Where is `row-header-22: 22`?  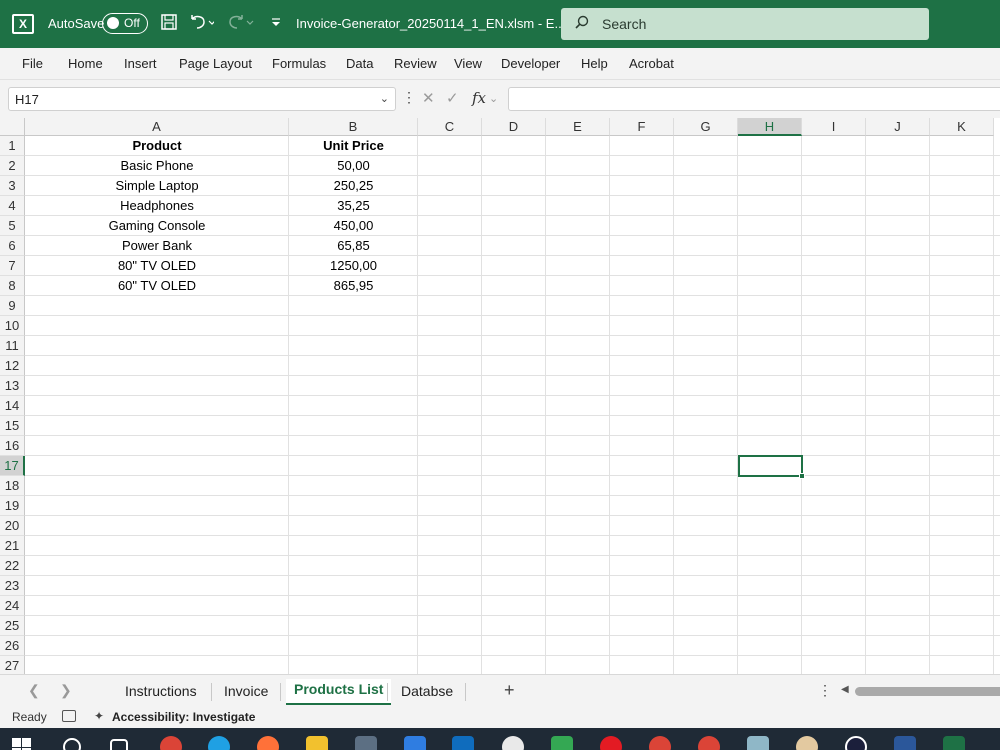 row-header-22: 22 is located at coordinates (12, 566).